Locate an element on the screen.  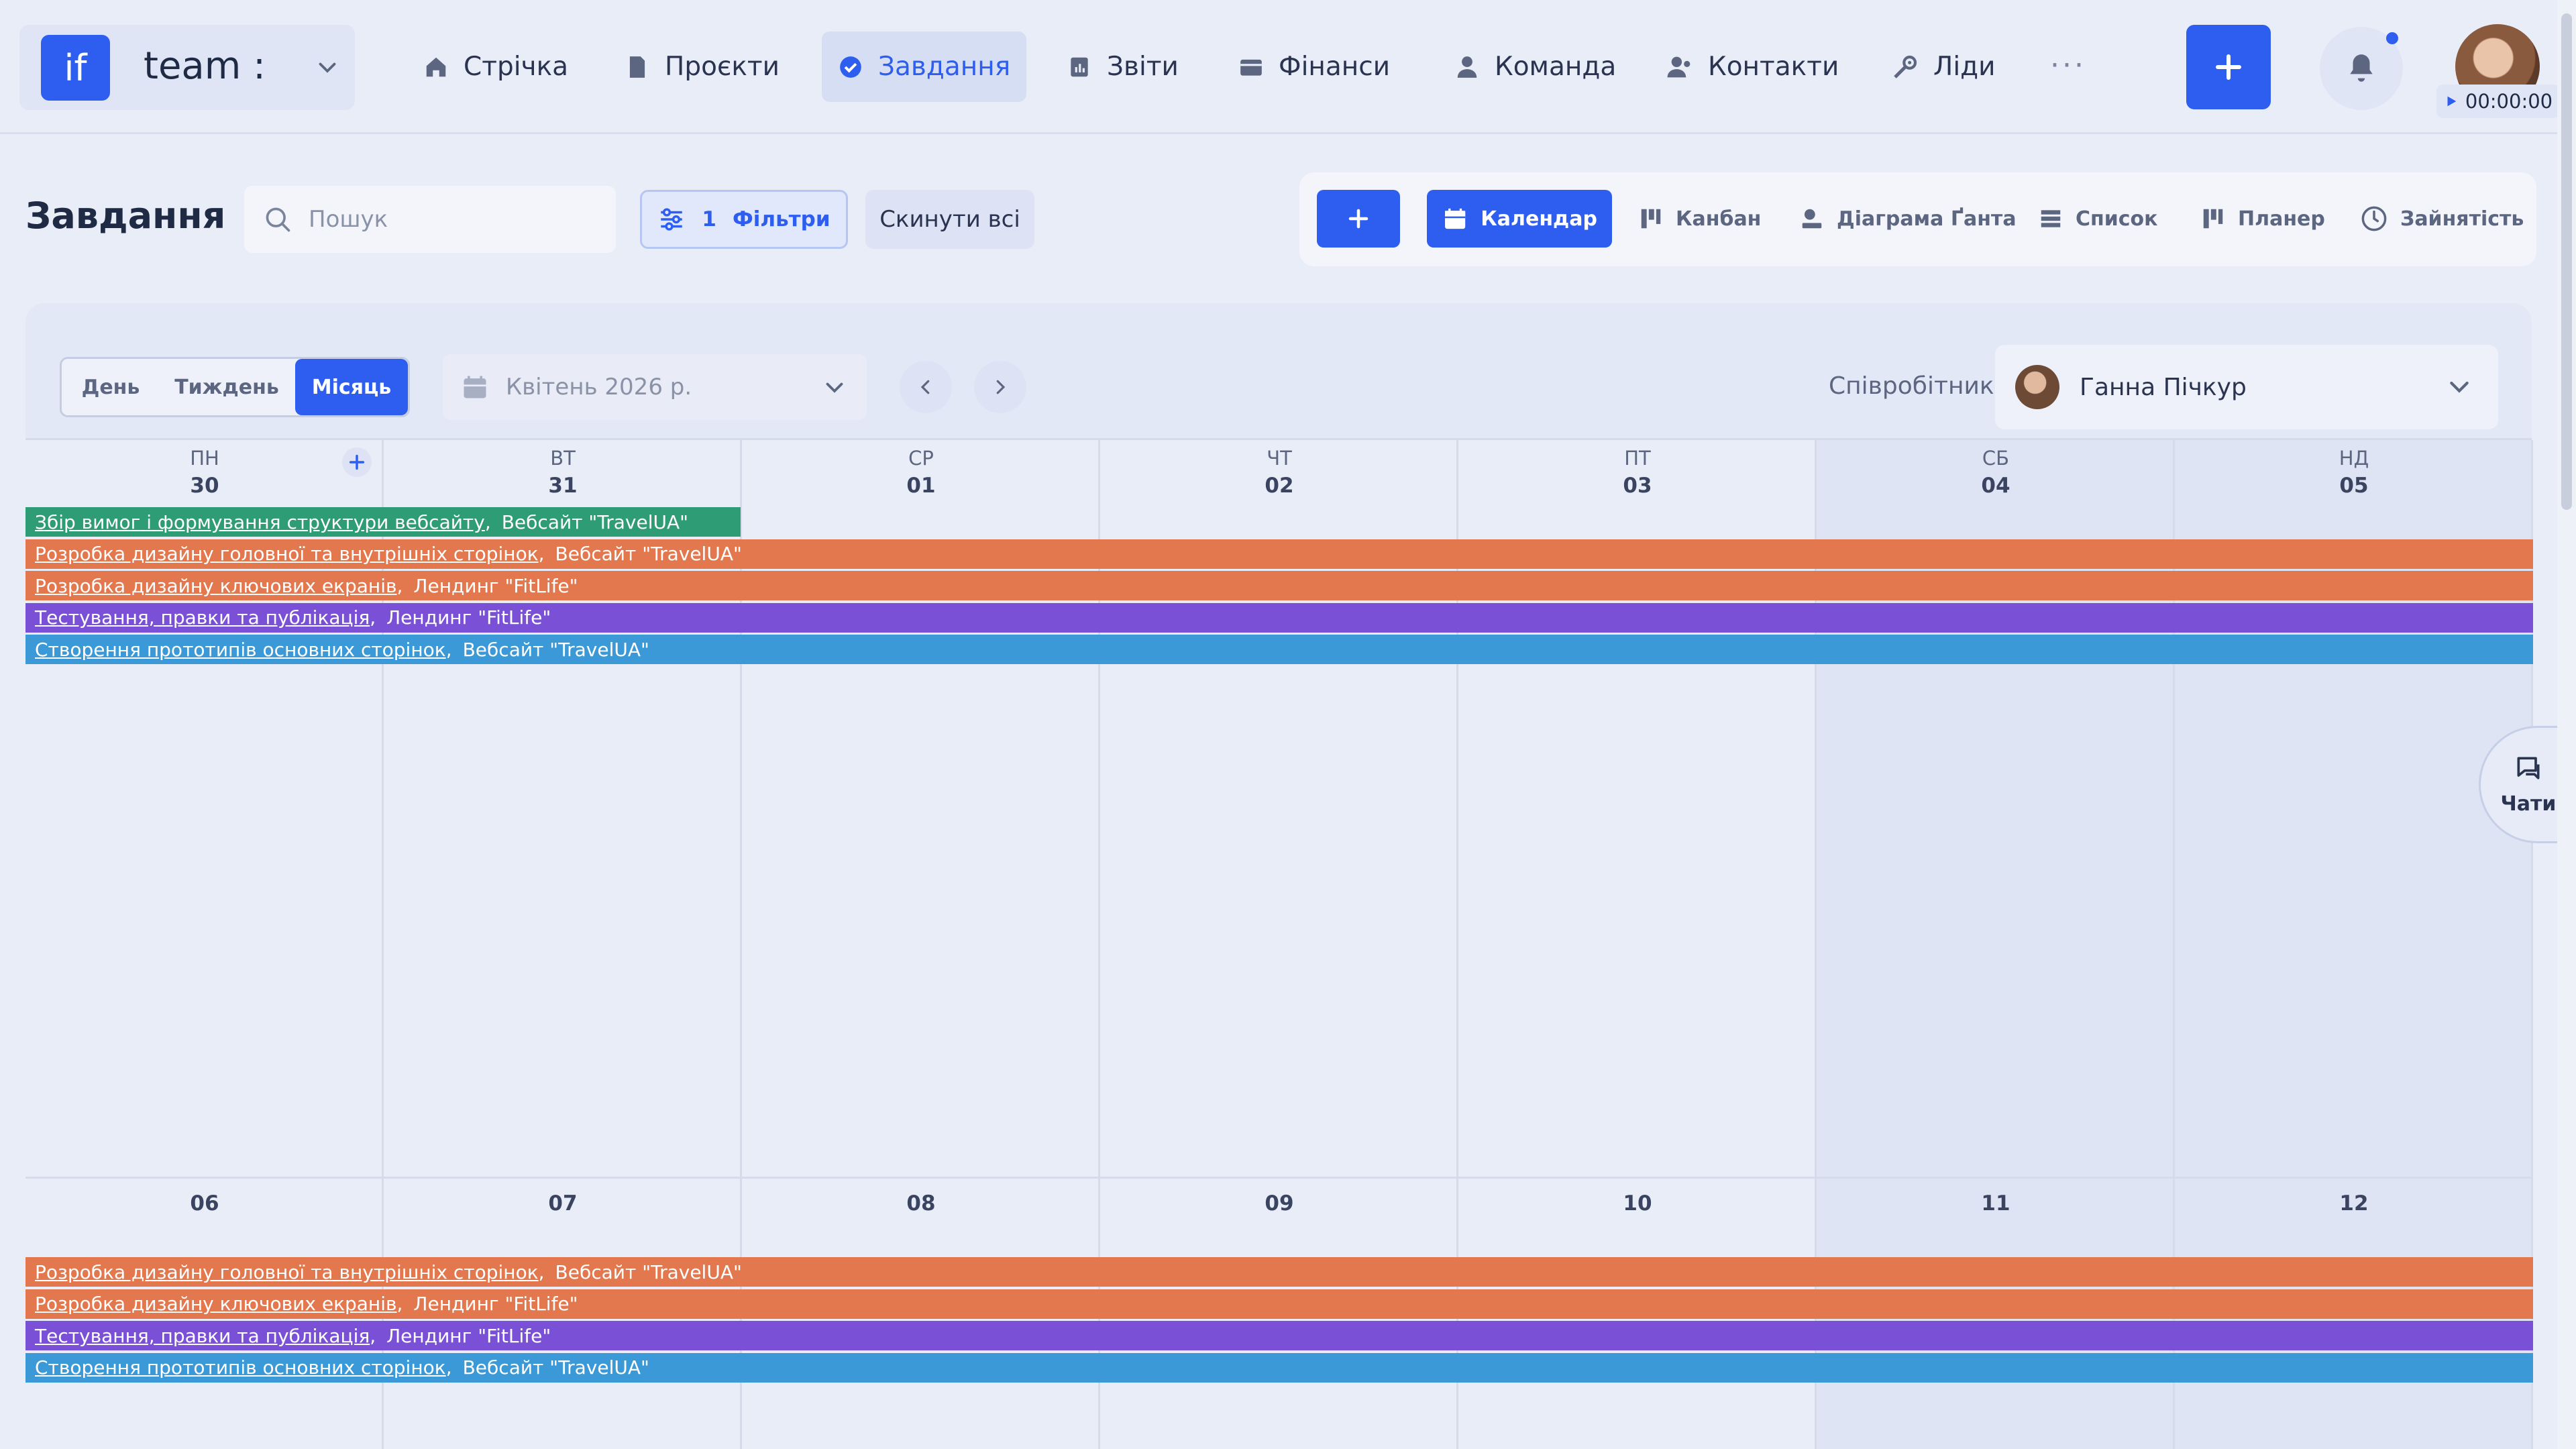
employee-select: Ганна Пічкур is located at coordinates (2246, 387).